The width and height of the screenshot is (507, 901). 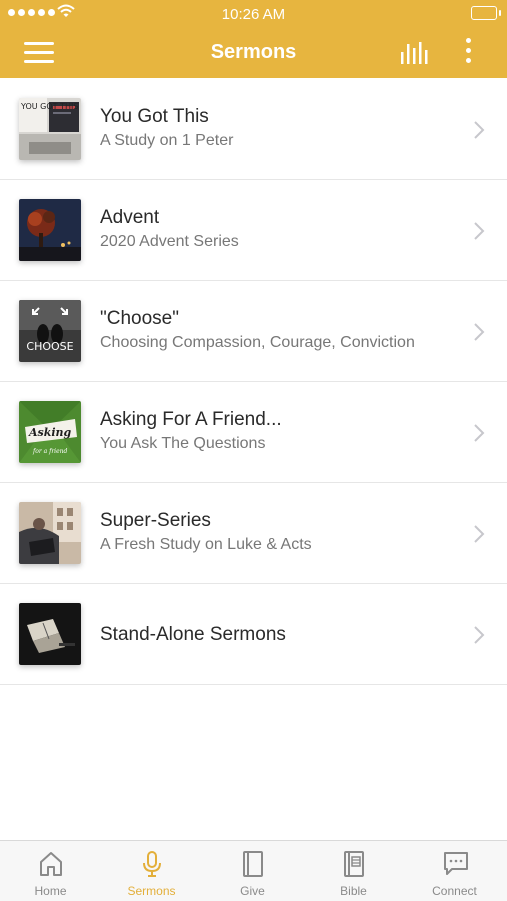 What do you see at coordinates (51, 864) in the screenshot?
I see `home-icon` at bounding box center [51, 864].